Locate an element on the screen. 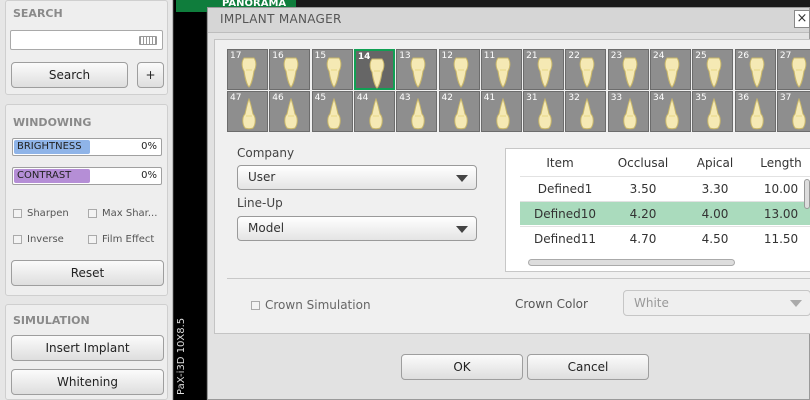  film-effect-checkbox: Film Effect is located at coordinates (121, 239).